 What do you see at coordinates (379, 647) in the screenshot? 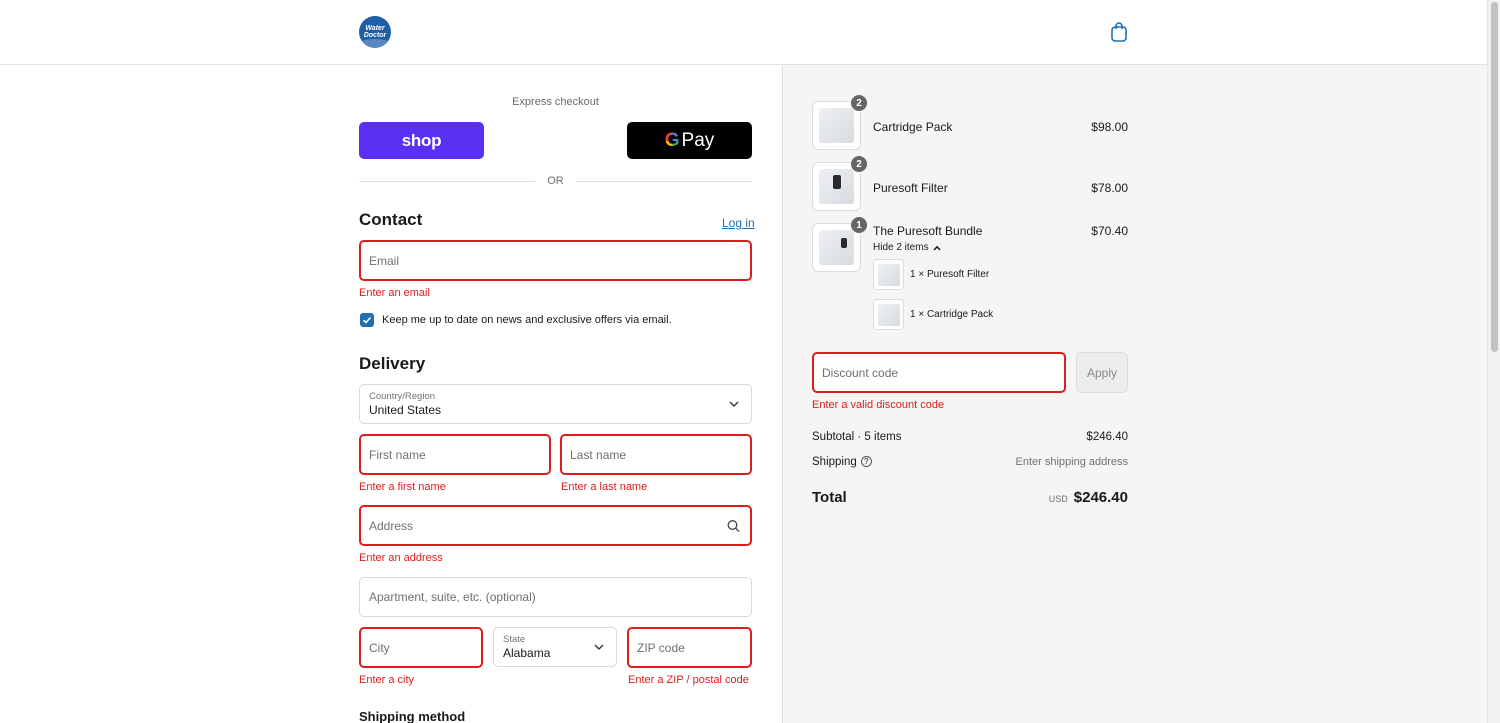
I see `city-placeholder: City` at bounding box center [379, 647].